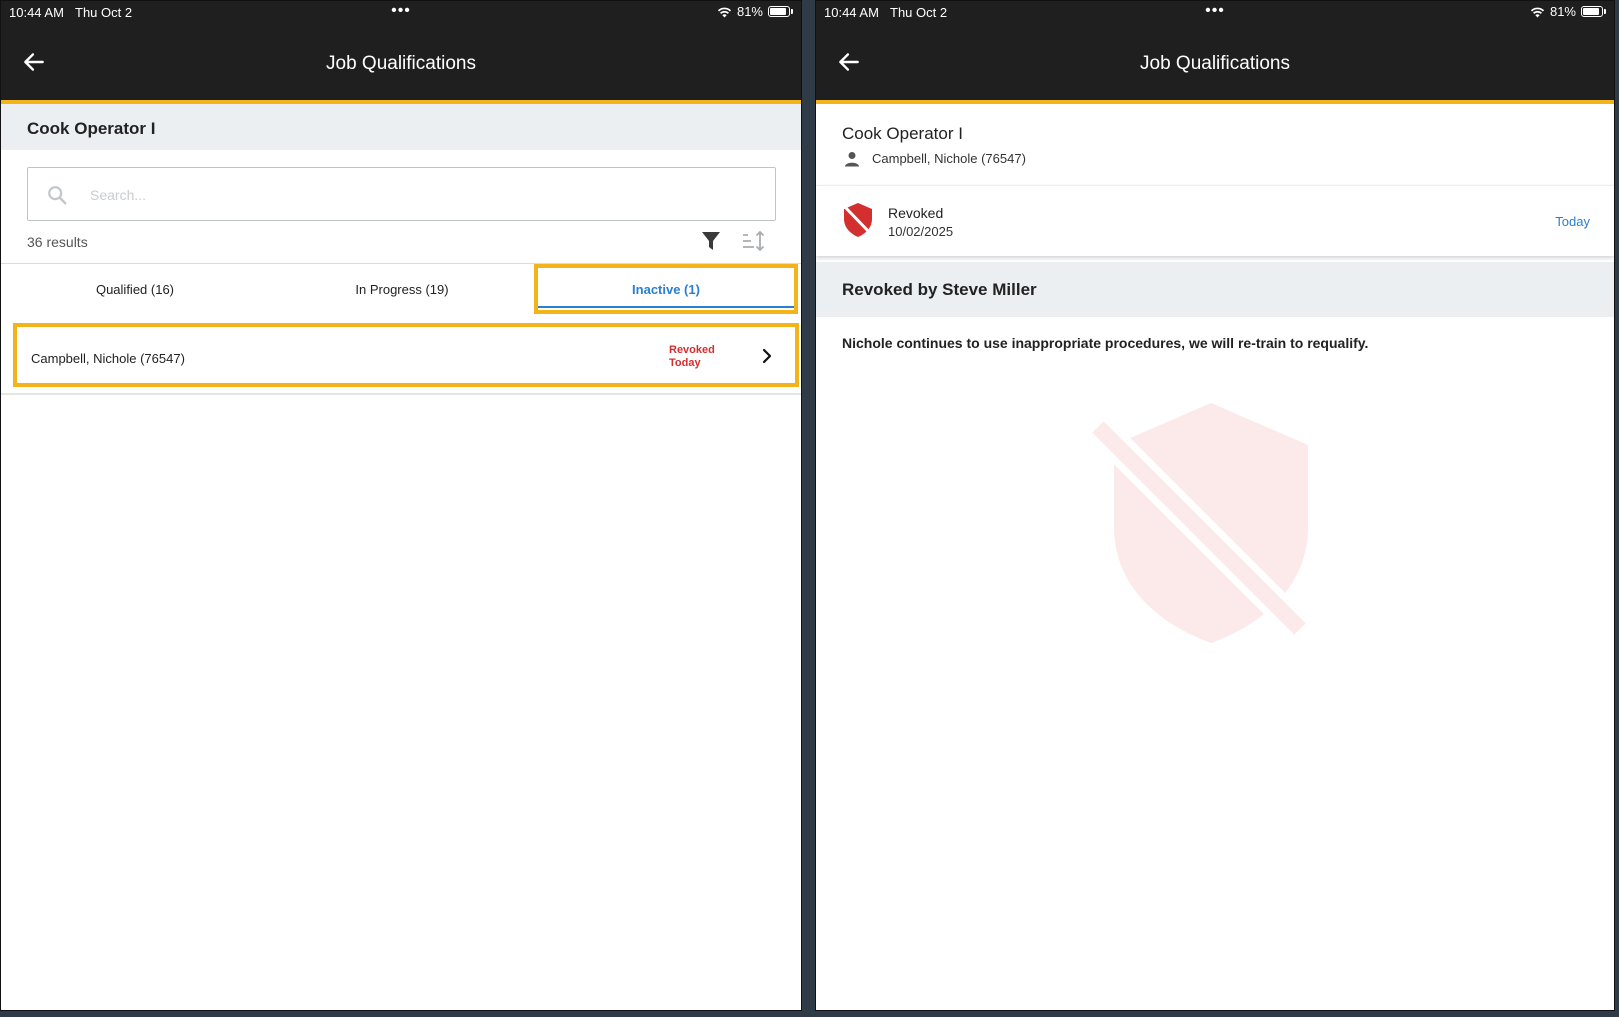 This screenshot has width=1619, height=1017. What do you see at coordinates (402, 289) in the screenshot?
I see `tab-in-progress: In Progress (19)` at bounding box center [402, 289].